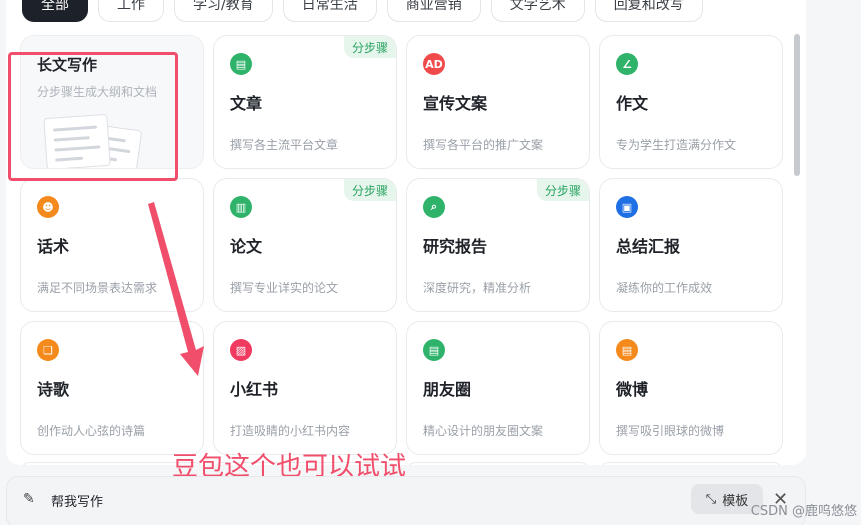 Image resolution: width=861 pixels, height=525 pixels. Describe the element at coordinates (627, 350) in the screenshot. I see `weibo-icon: ▤` at that location.